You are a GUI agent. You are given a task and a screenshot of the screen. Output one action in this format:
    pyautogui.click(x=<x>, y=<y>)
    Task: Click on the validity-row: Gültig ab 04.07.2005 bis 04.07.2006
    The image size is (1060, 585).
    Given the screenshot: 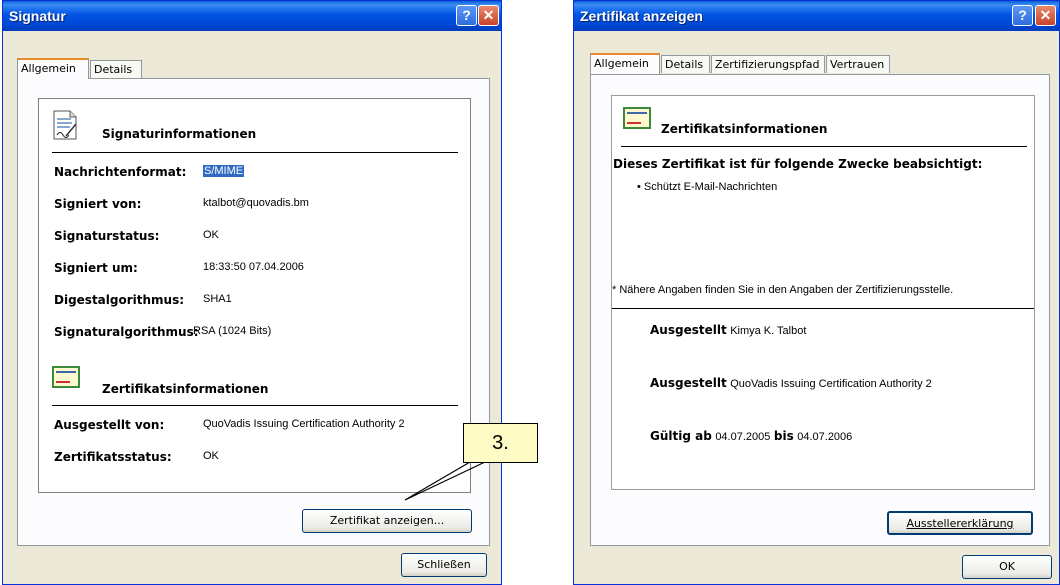 What is the action you would take?
    pyautogui.click(x=751, y=436)
    